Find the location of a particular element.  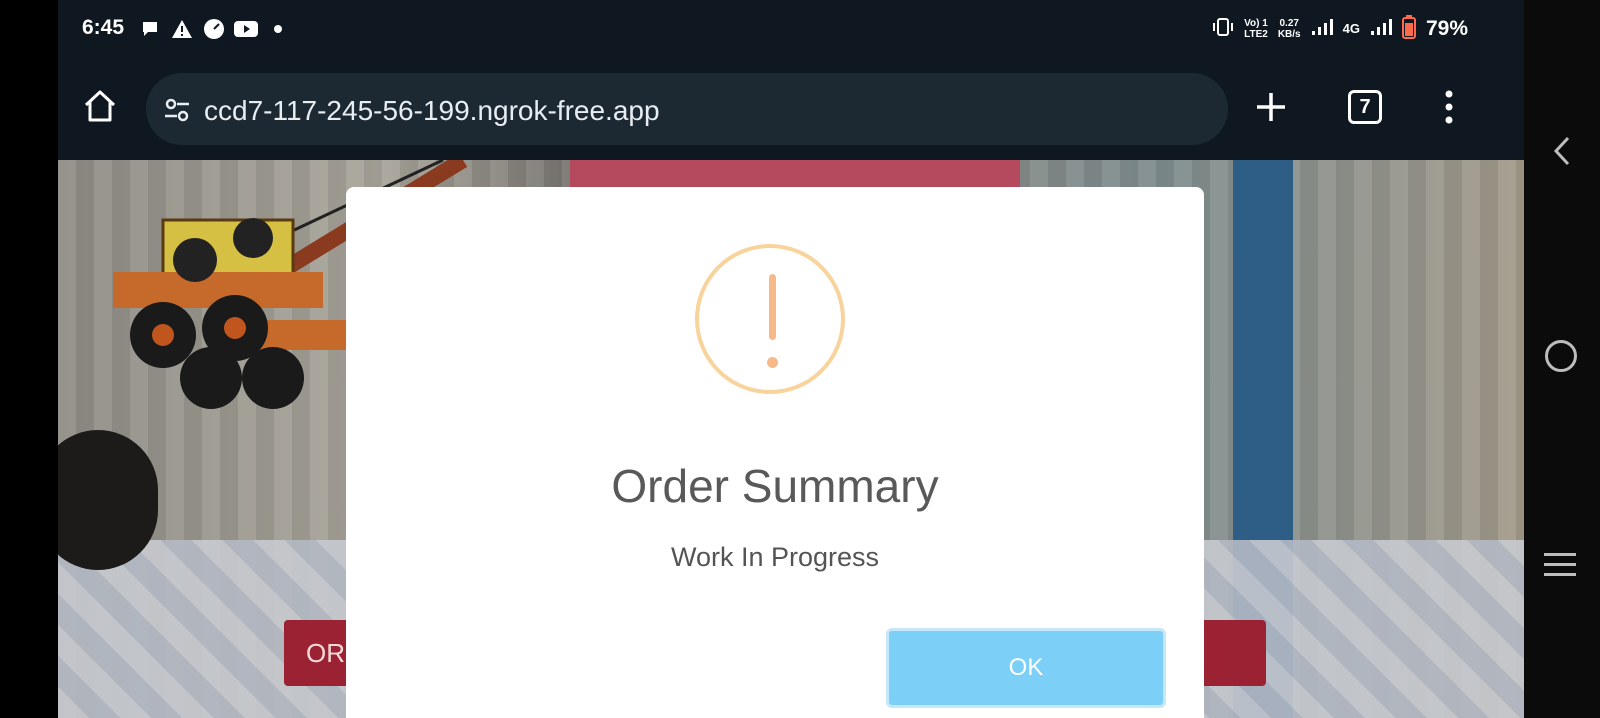

dot-icon is located at coordinates (278, 29).